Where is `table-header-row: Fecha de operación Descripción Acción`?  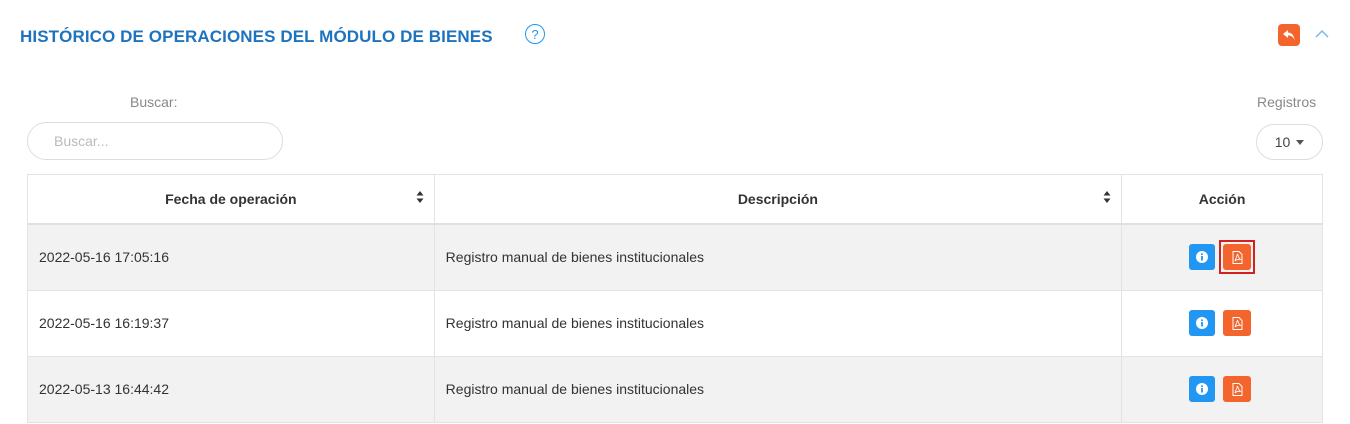
table-header-row: Fecha de operación Descripción Acción is located at coordinates (675, 199).